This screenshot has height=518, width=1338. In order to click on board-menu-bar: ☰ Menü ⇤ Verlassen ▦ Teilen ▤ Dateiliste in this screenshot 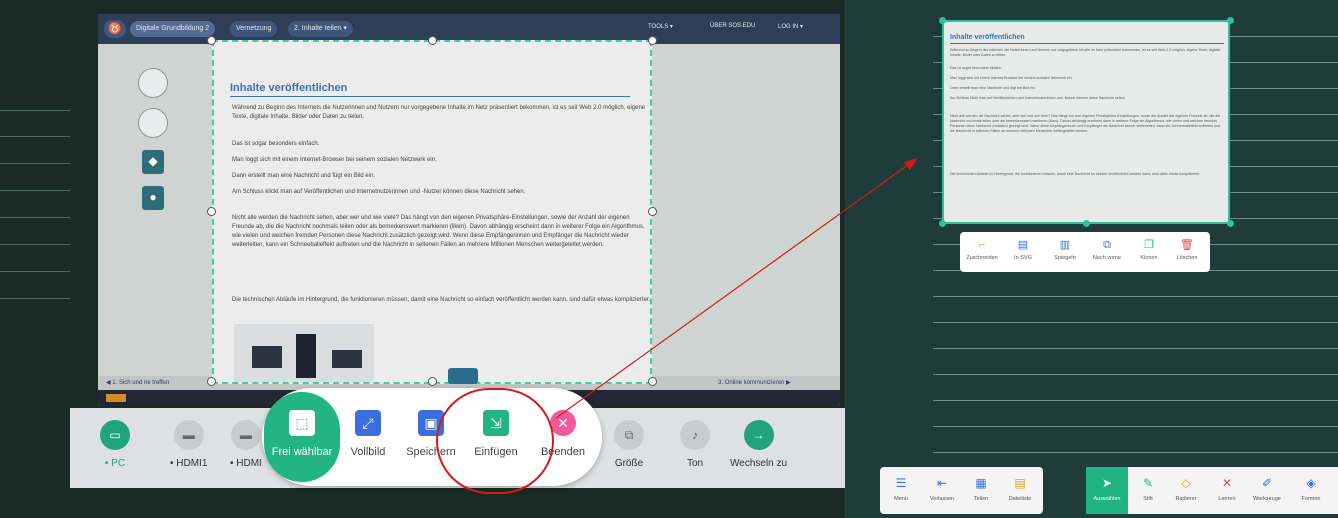, I will do `click(961, 490)`.